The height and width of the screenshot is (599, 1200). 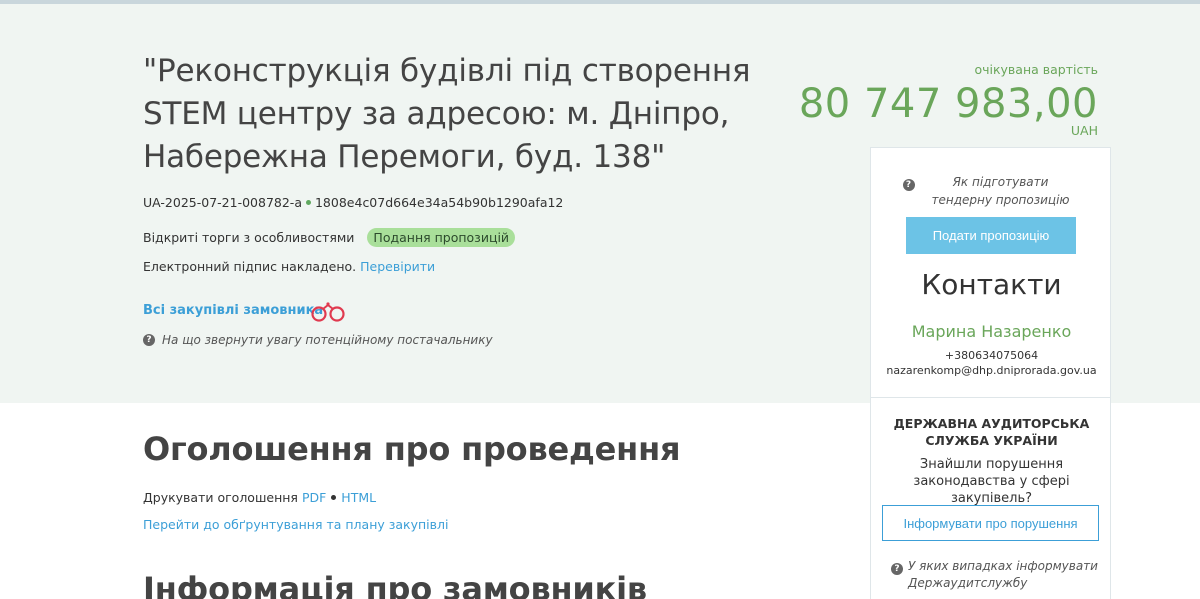 I want to click on audit-question-line2: законодавства у сфері закупівель?, so click(x=991, y=490).